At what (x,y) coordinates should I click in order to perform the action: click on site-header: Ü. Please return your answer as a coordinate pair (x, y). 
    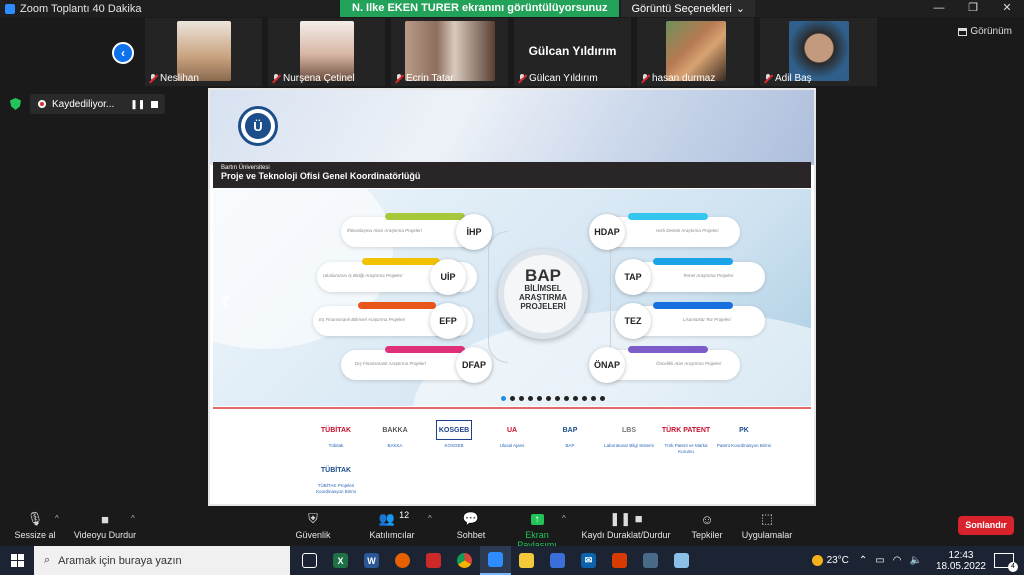
    Looking at the image, I should click on (512, 127).